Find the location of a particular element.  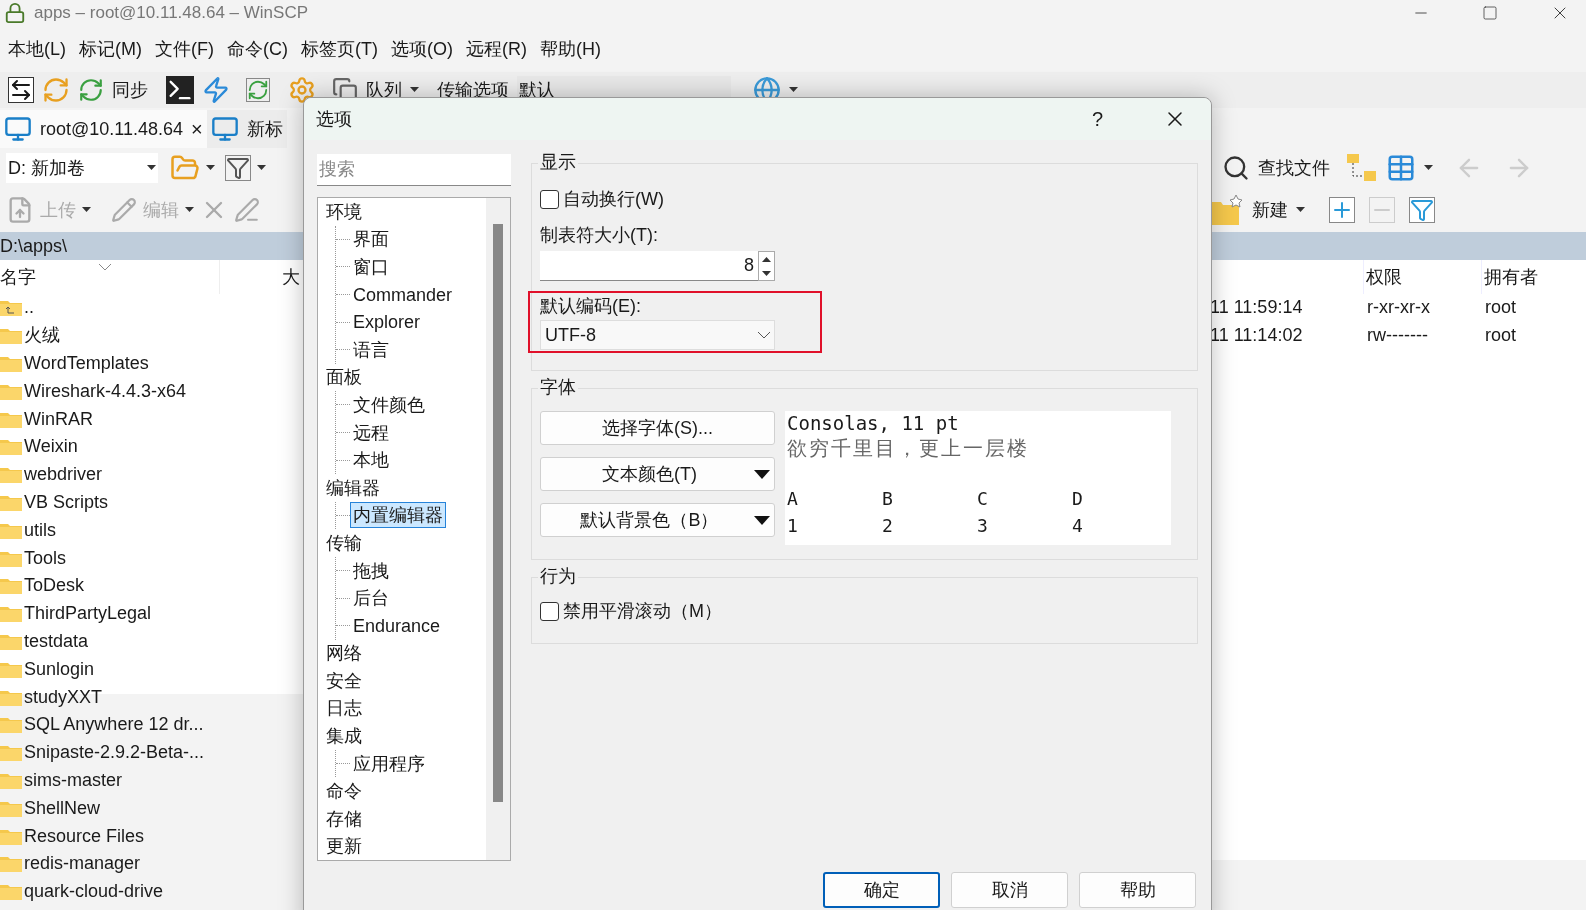

dialog-button: 取消 is located at coordinates (1009, 890).